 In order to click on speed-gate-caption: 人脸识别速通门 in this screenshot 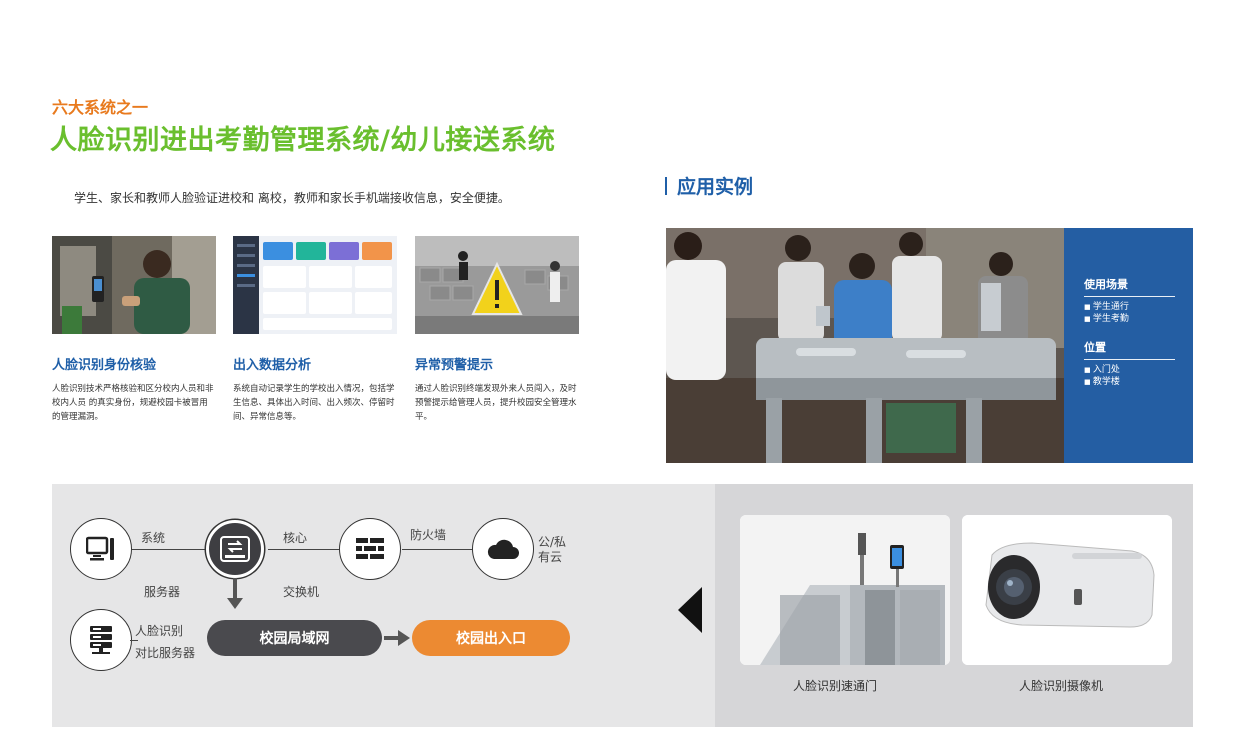, I will do `click(835, 686)`.